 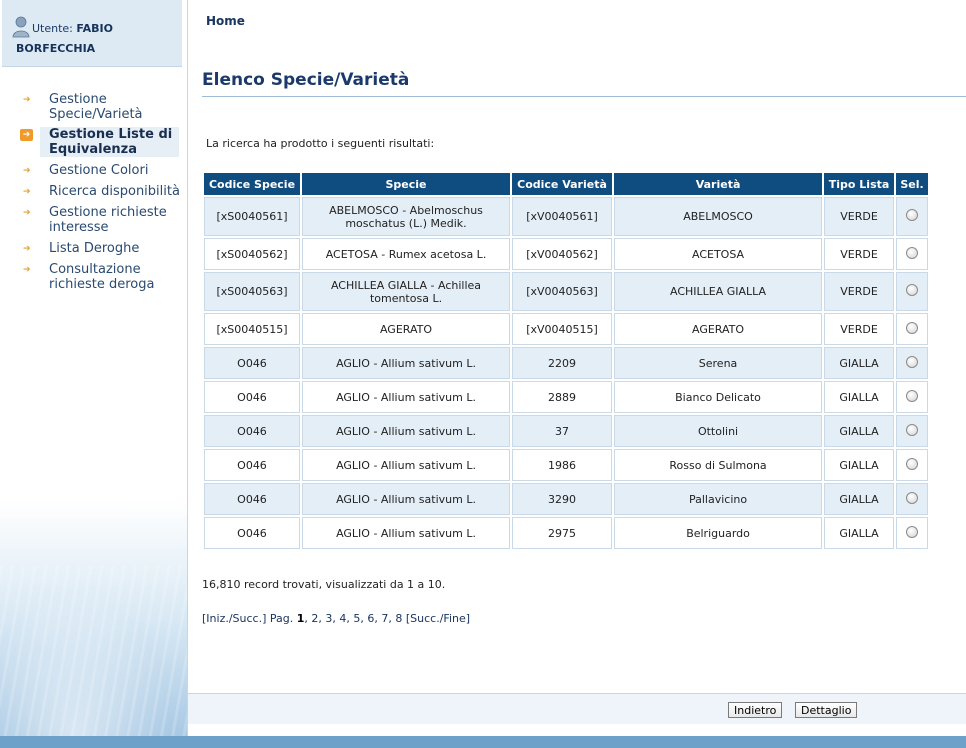 I want to click on table-cell: Pallavicino, so click(x=718, y=499).